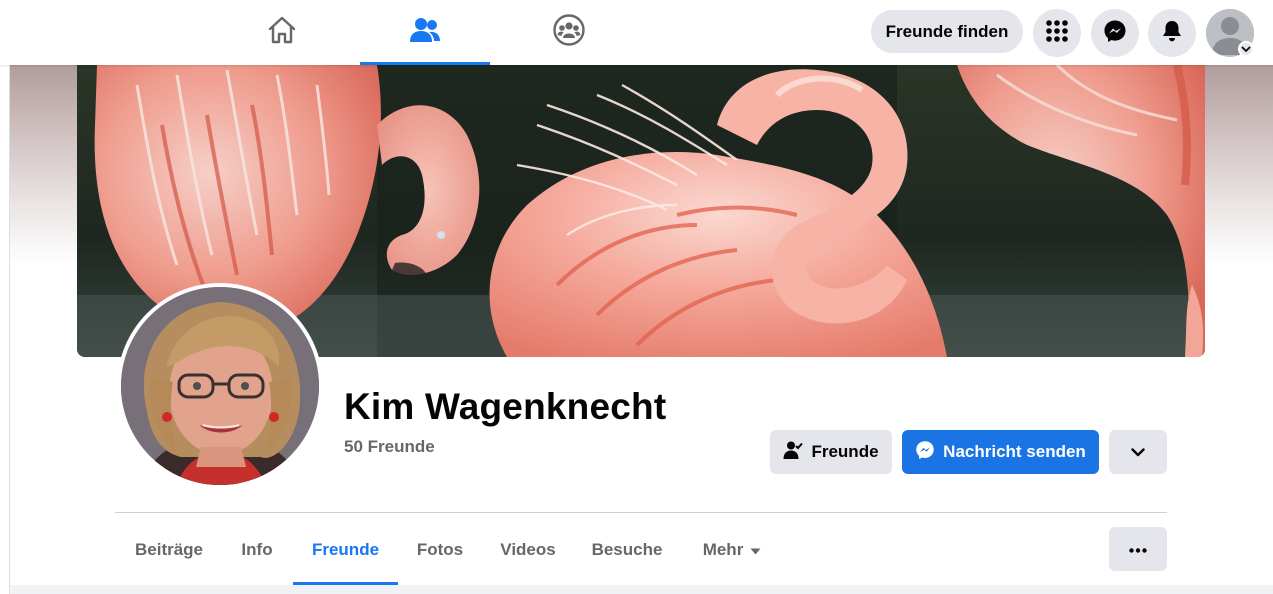 This screenshot has height=594, width=1273. I want to click on messenger-button, so click(1115, 33).